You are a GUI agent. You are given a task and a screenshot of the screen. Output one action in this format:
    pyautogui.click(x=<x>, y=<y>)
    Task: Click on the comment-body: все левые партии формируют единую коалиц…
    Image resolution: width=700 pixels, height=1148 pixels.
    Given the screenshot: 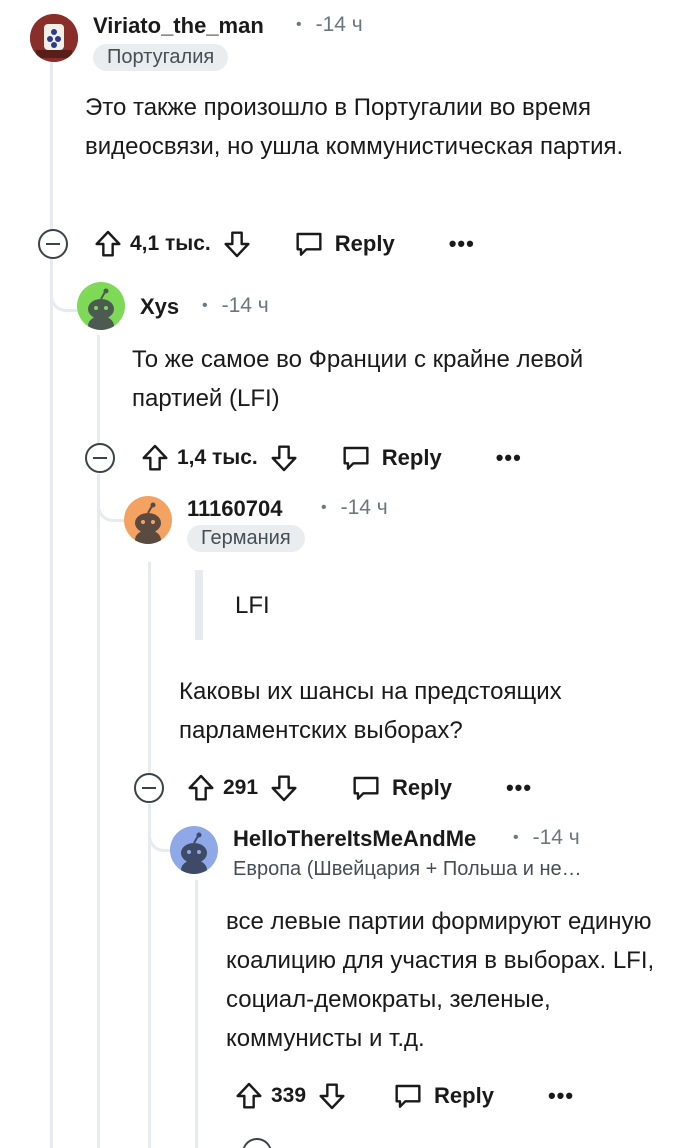 What is the action you would take?
    pyautogui.click(x=440, y=980)
    